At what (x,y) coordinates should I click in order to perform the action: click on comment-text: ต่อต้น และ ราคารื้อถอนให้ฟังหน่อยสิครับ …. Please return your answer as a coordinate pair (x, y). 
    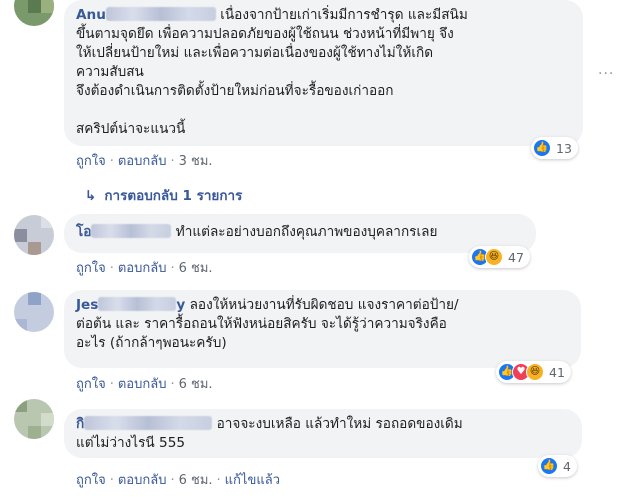
    Looking at the image, I should click on (261, 324).